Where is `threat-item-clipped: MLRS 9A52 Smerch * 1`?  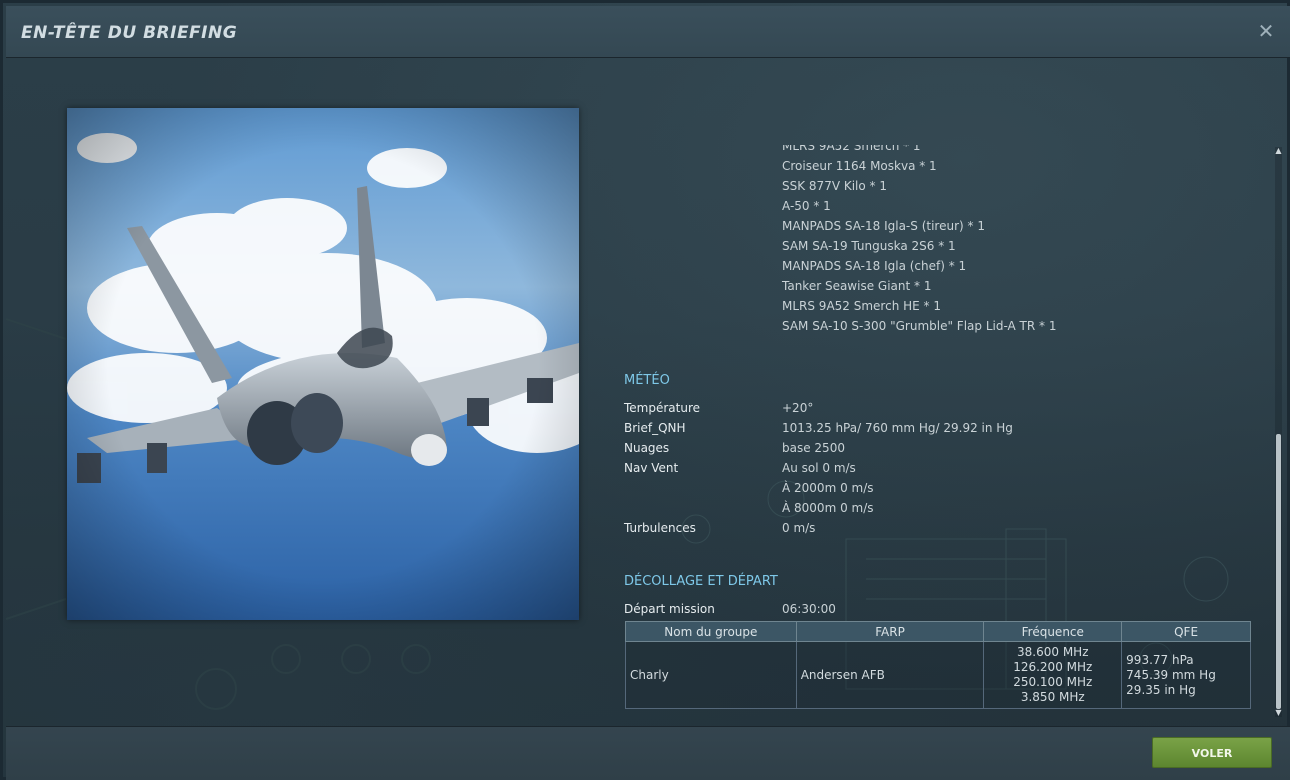
threat-item-clipped: MLRS 9A52 Smerch * 1 is located at coordinates (851, 146).